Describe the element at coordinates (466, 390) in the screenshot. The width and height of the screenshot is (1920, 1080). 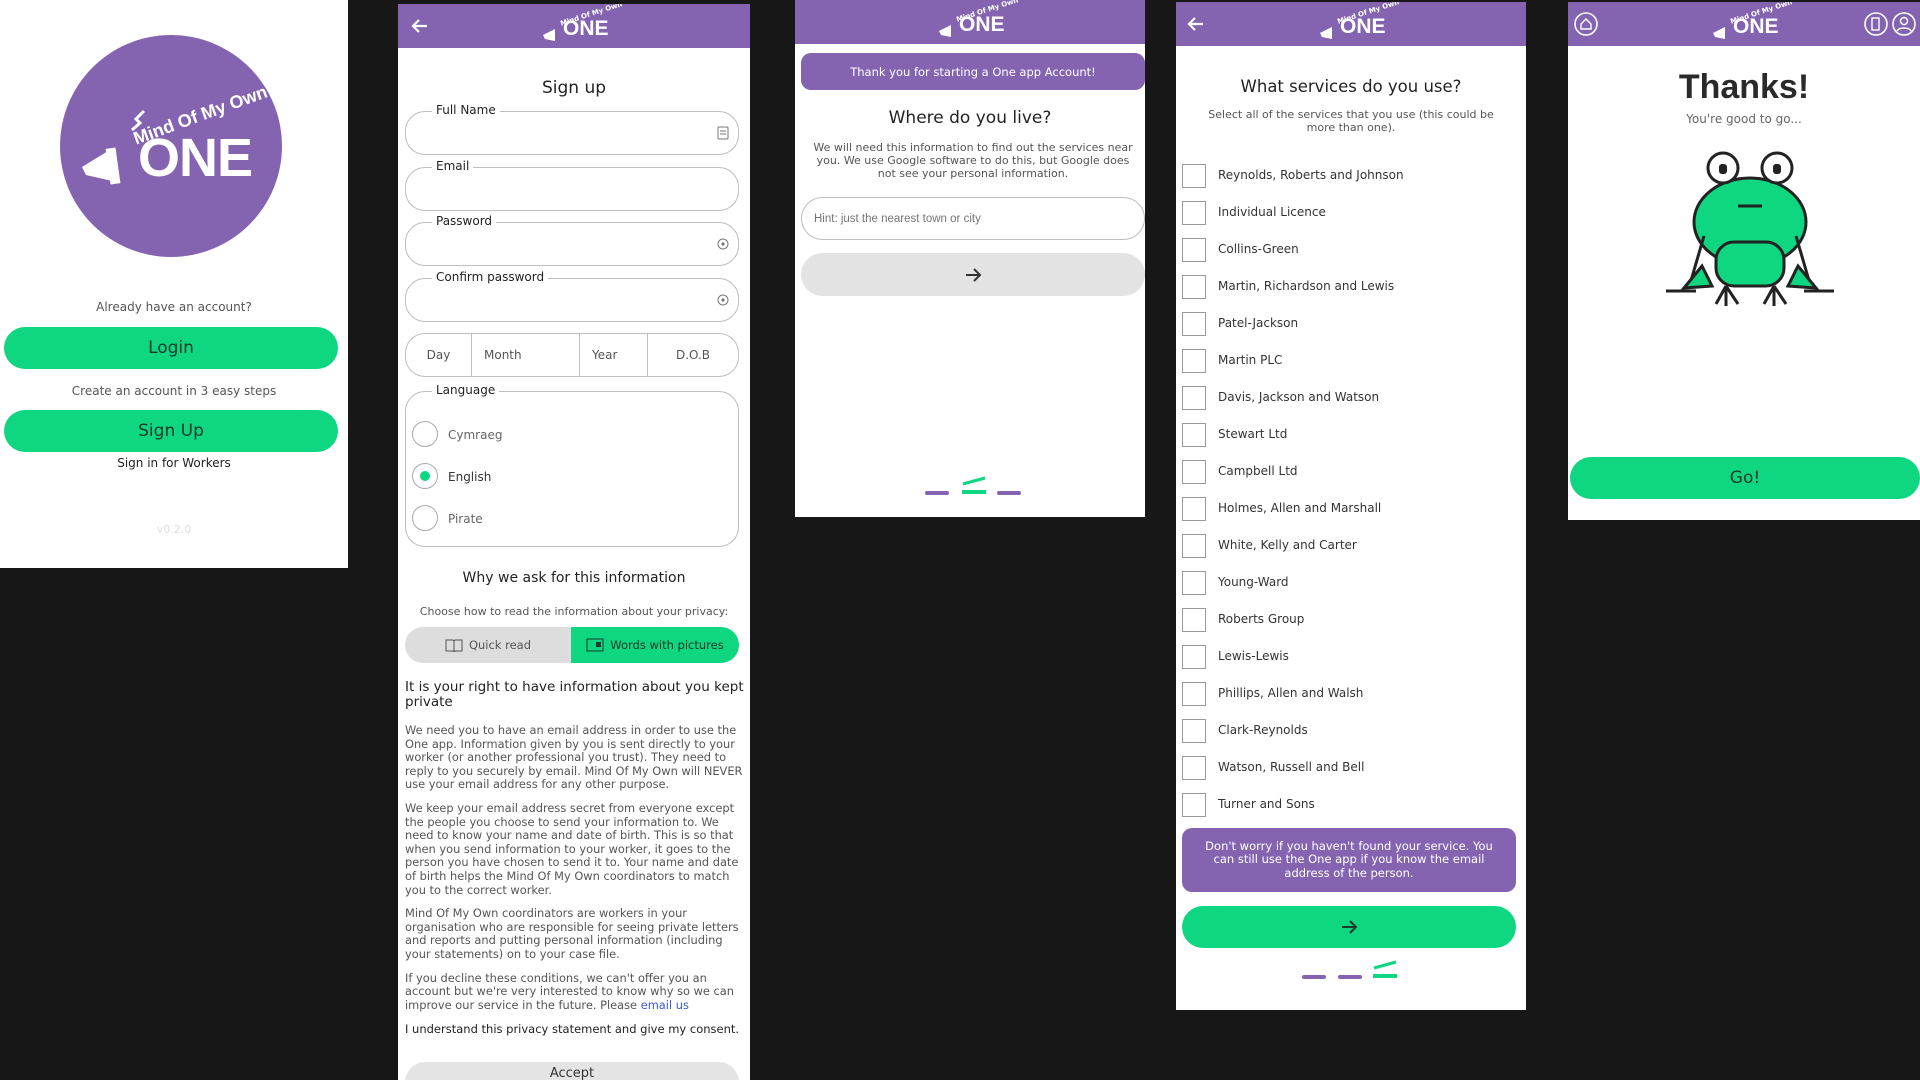
I see `language-legend: Language` at that location.